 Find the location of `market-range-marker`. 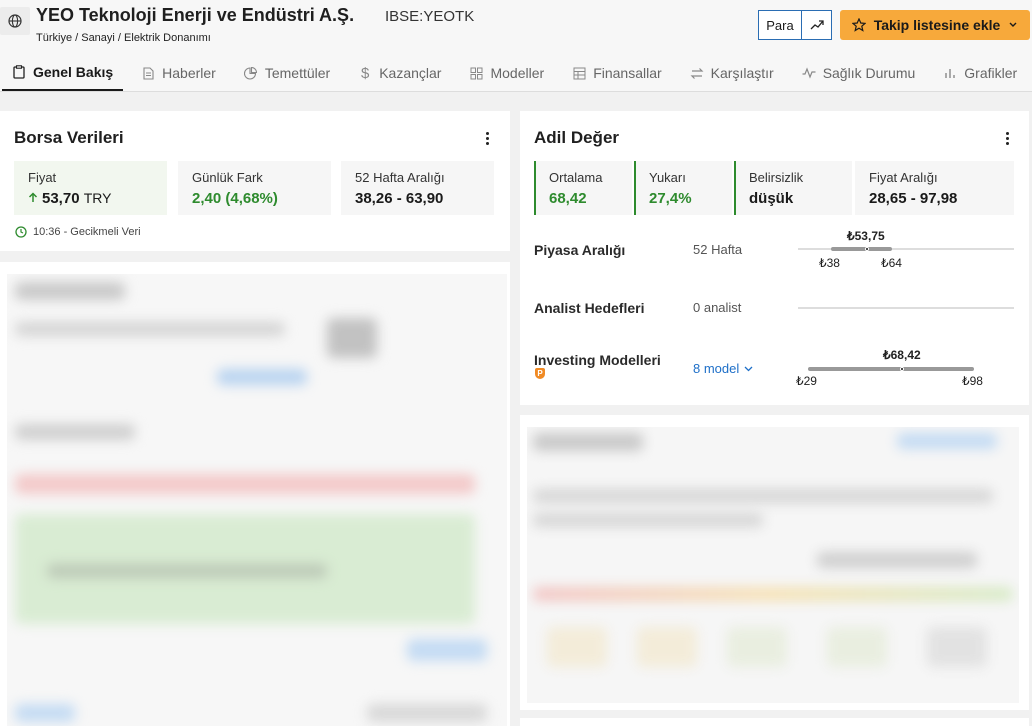

market-range-marker is located at coordinates (867, 249).